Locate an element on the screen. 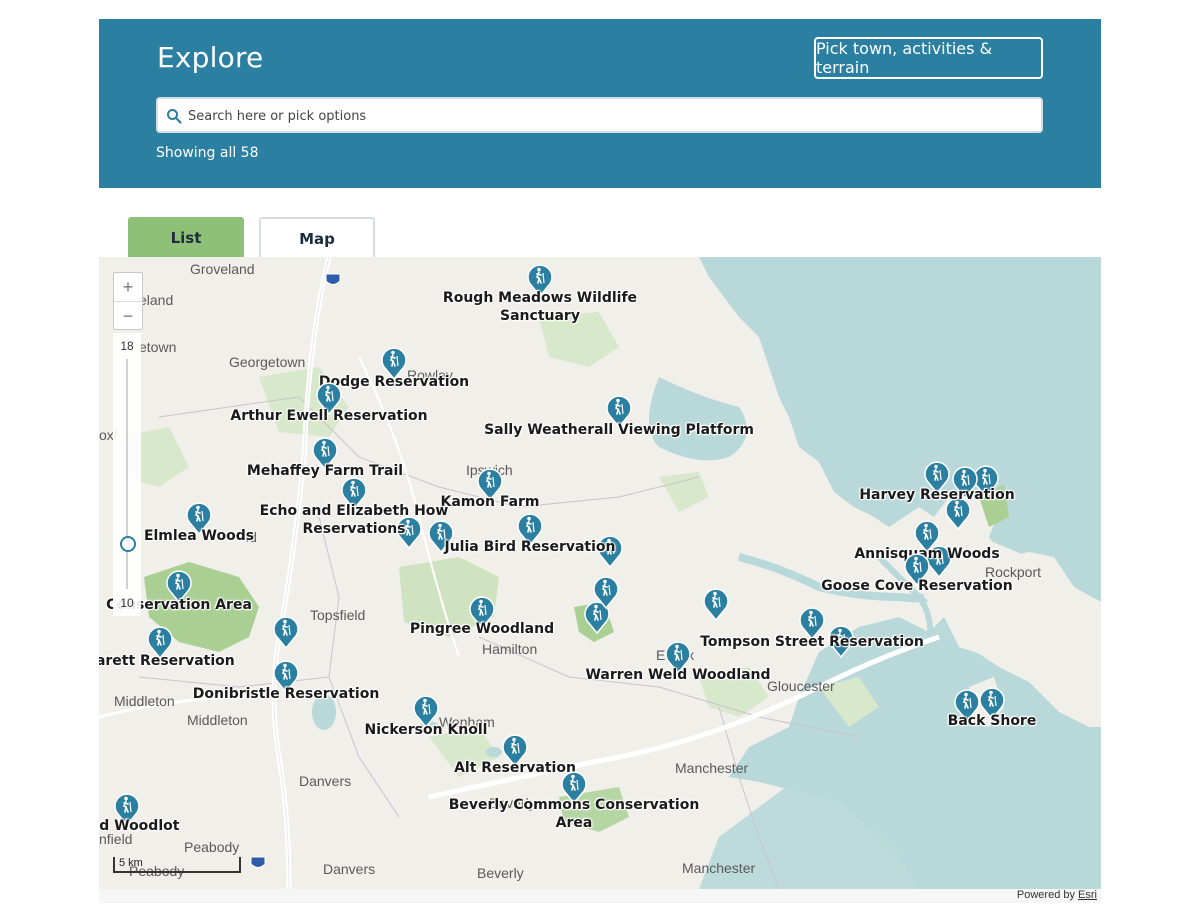  marker-label: Donibristle Reservation is located at coordinates (286, 694).